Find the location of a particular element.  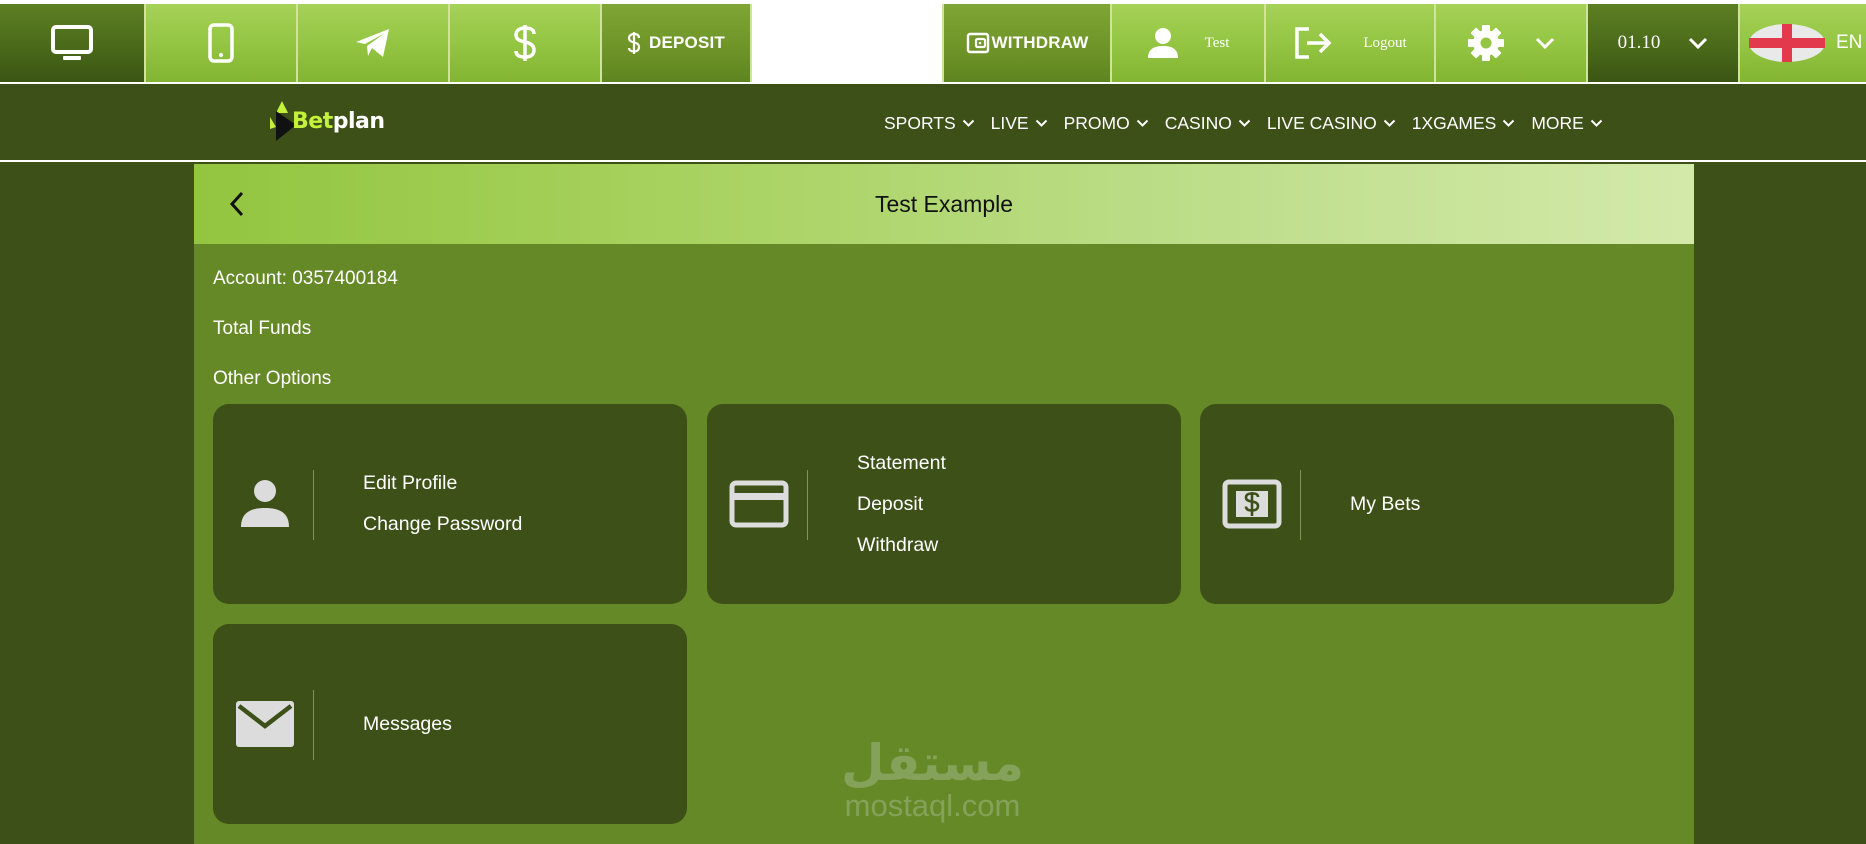

desktop-icon is located at coordinates (72, 43).